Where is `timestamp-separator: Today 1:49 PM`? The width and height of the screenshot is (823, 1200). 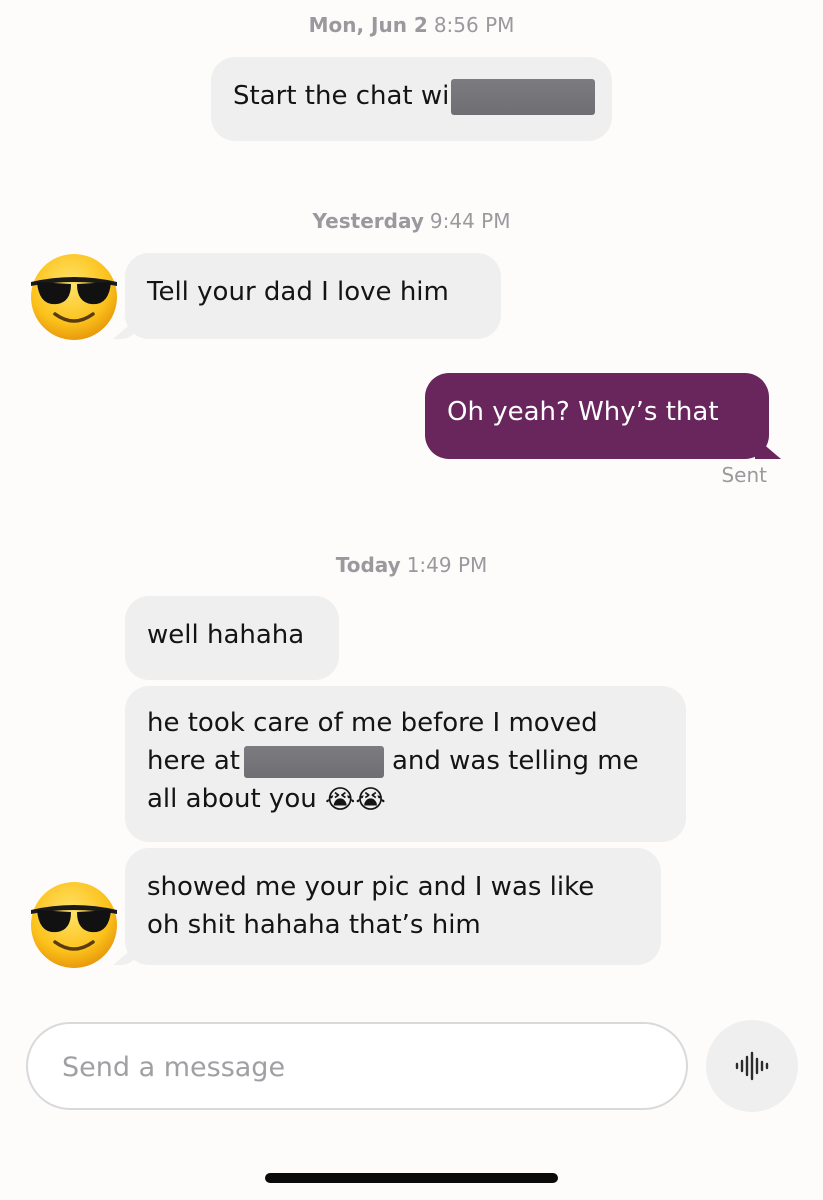 timestamp-separator: Today 1:49 PM is located at coordinates (411, 565).